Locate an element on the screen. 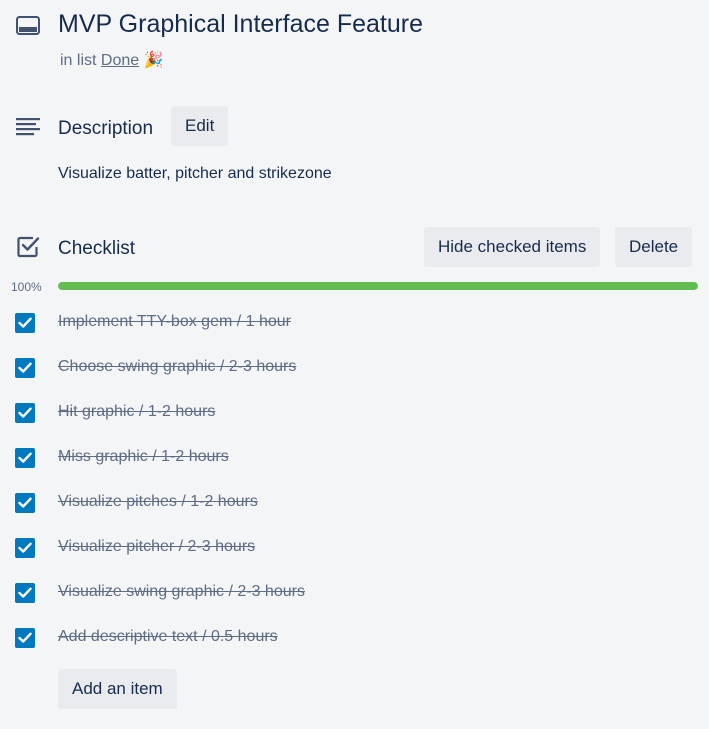  checklist-item: Visualize swing graphic / 2-3 hours is located at coordinates (325, 593).